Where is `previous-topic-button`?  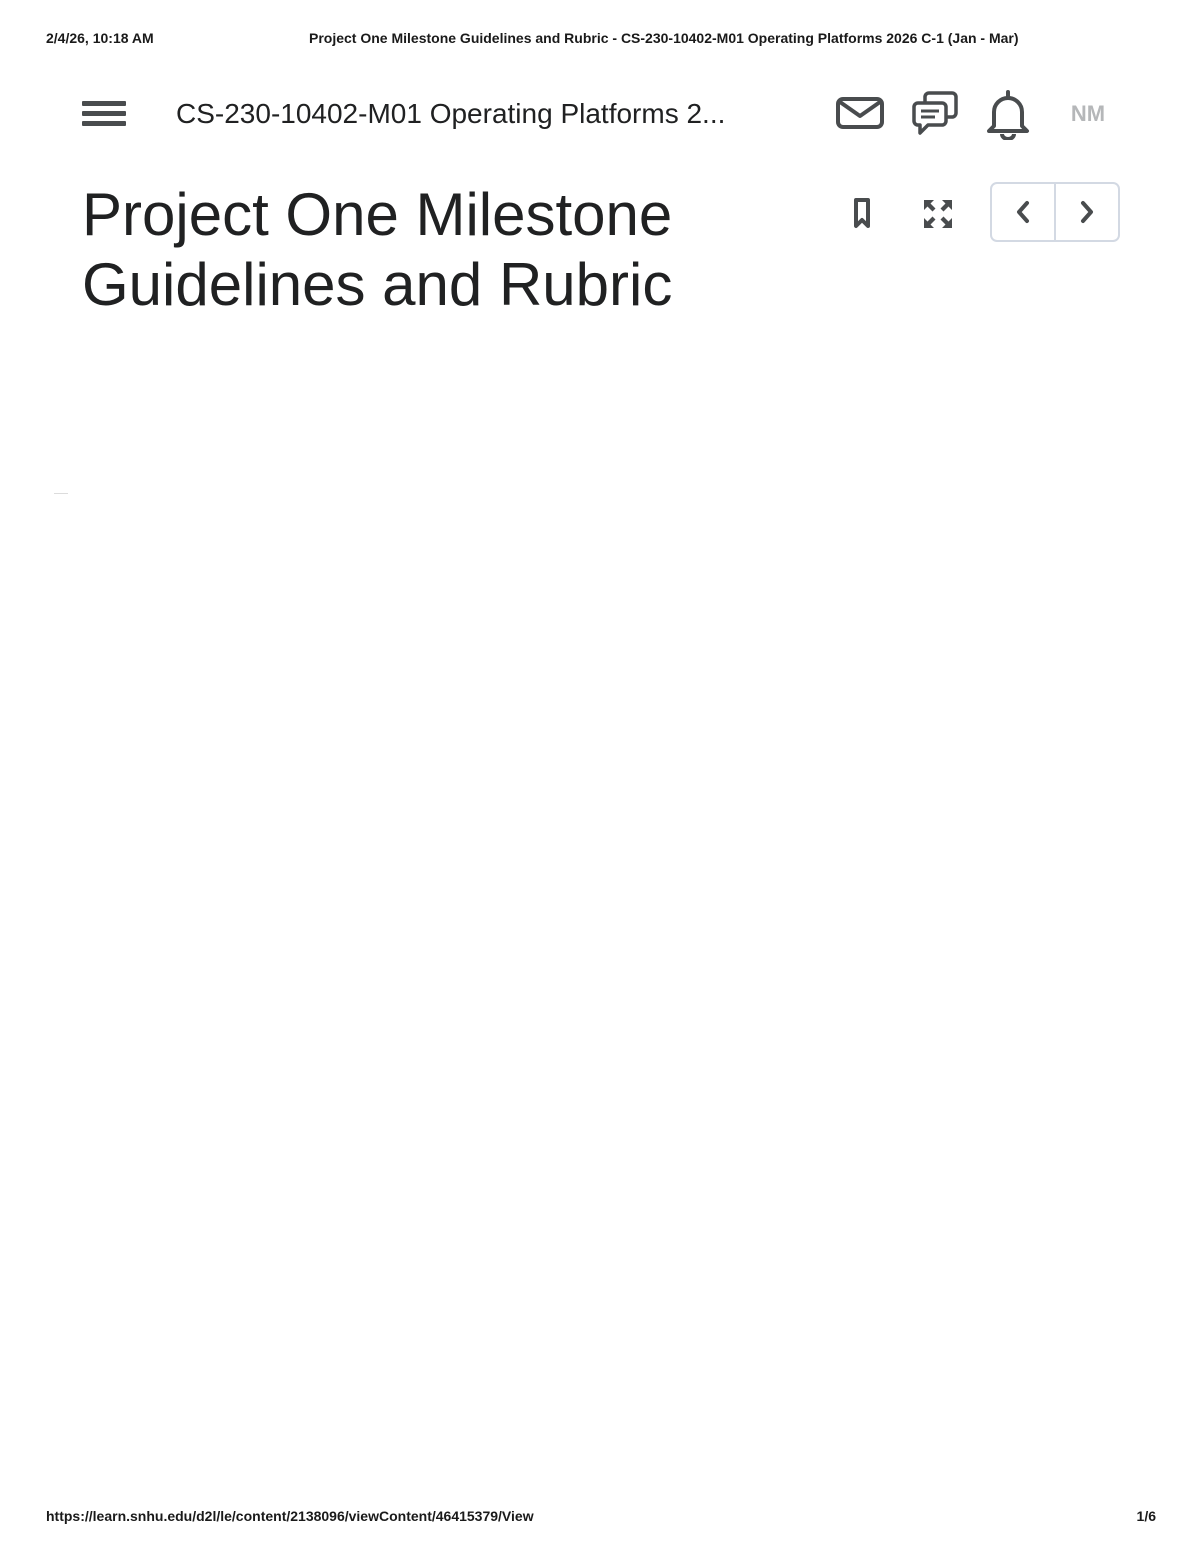
previous-topic-button is located at coordinates (1024, 212).